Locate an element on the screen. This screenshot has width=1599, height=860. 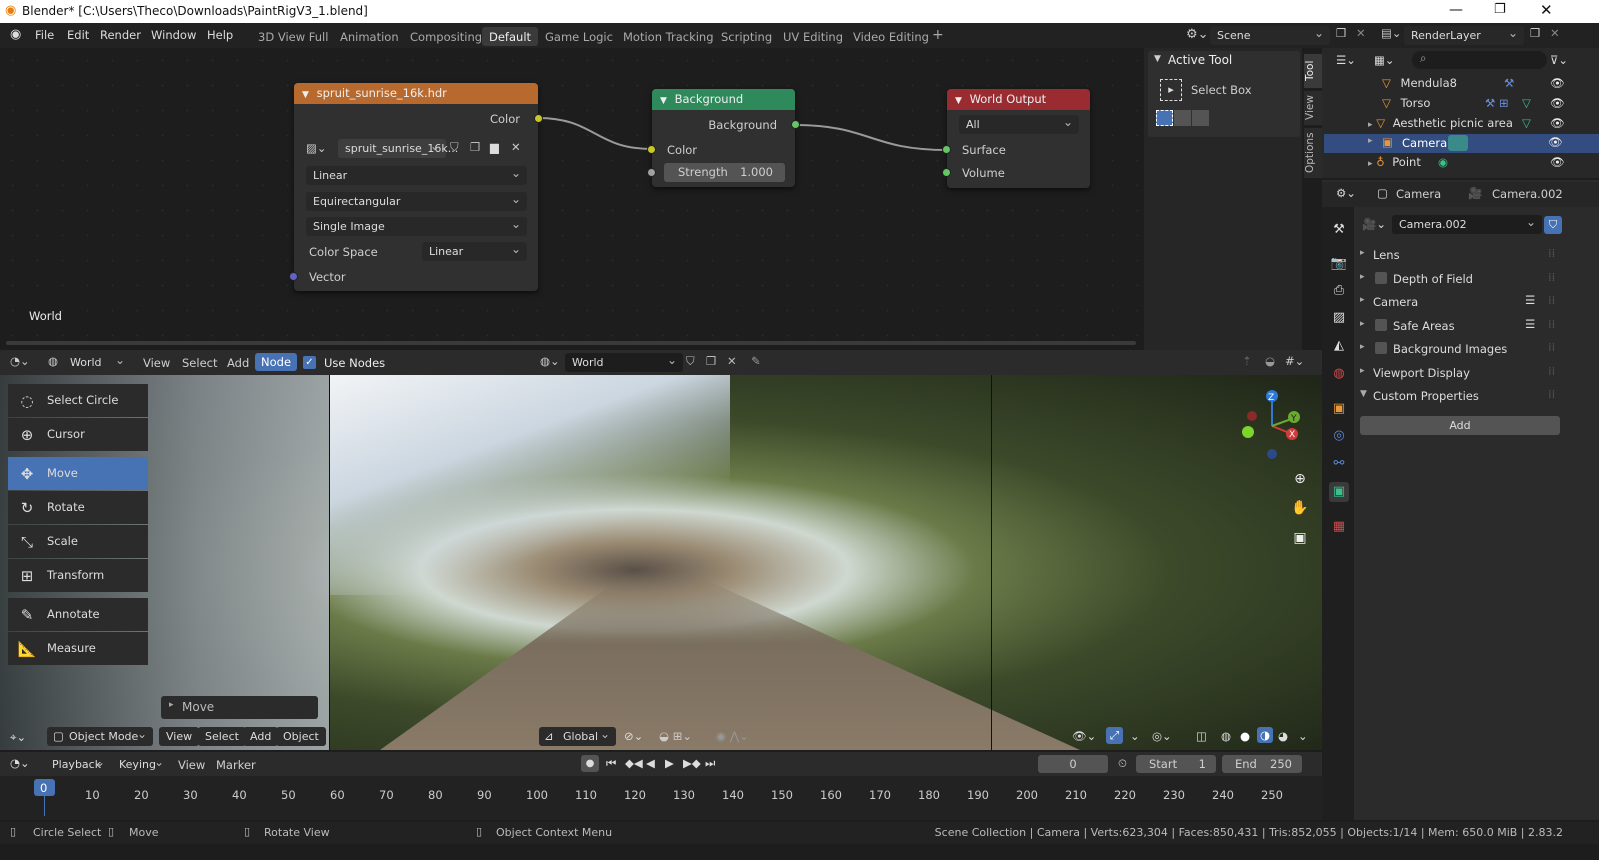
scene-properties-icon: ◭ is located at coordinates (1339, 346).